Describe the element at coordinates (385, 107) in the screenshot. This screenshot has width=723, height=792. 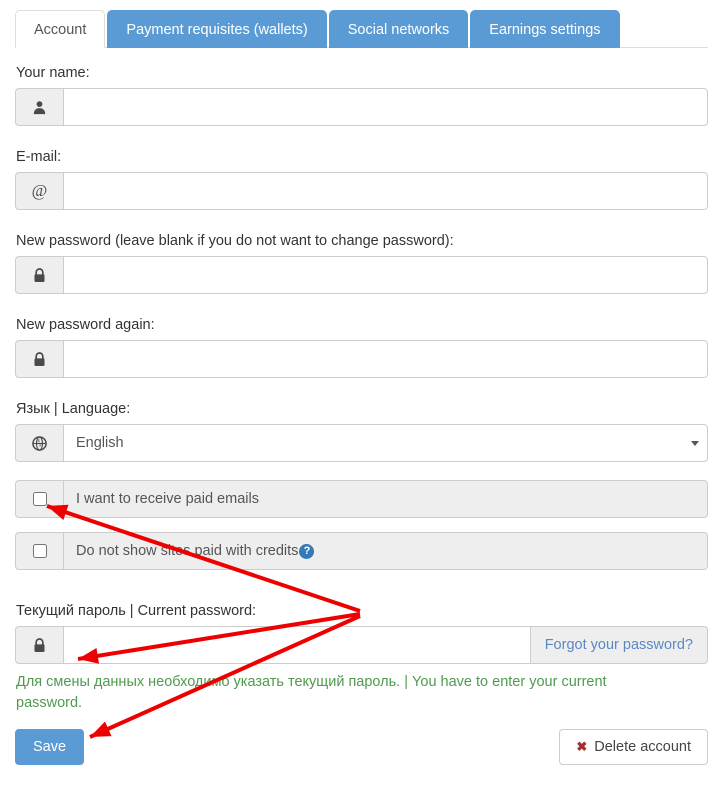
I see `your-name-input` at that location.